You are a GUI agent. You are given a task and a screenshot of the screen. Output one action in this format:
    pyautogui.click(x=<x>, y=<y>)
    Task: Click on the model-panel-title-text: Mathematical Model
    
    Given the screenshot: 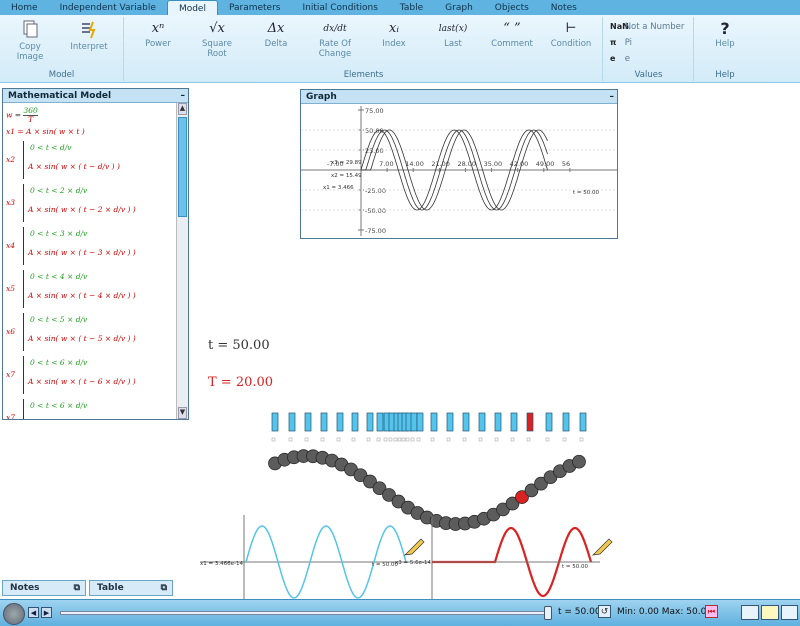 What is the action you would take?
    pyautogui.click(x=60, y=96)
    